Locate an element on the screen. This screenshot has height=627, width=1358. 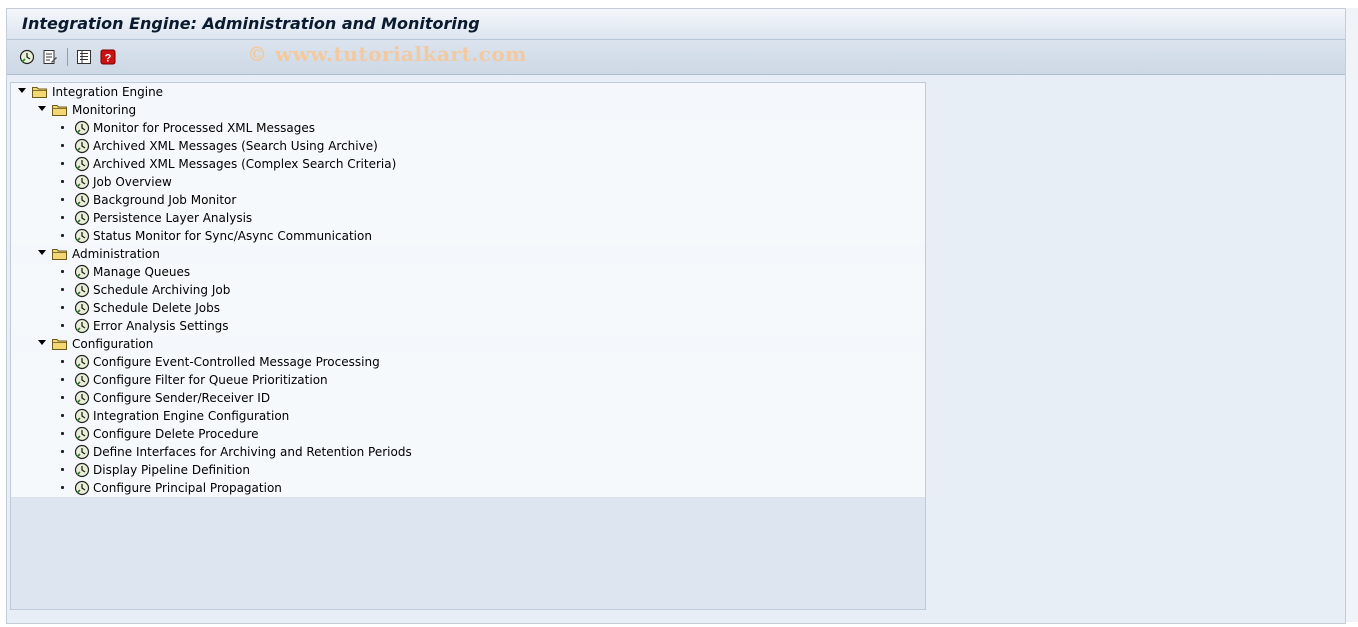
tree-node-label: Administration is located at coordinates (116, 254).